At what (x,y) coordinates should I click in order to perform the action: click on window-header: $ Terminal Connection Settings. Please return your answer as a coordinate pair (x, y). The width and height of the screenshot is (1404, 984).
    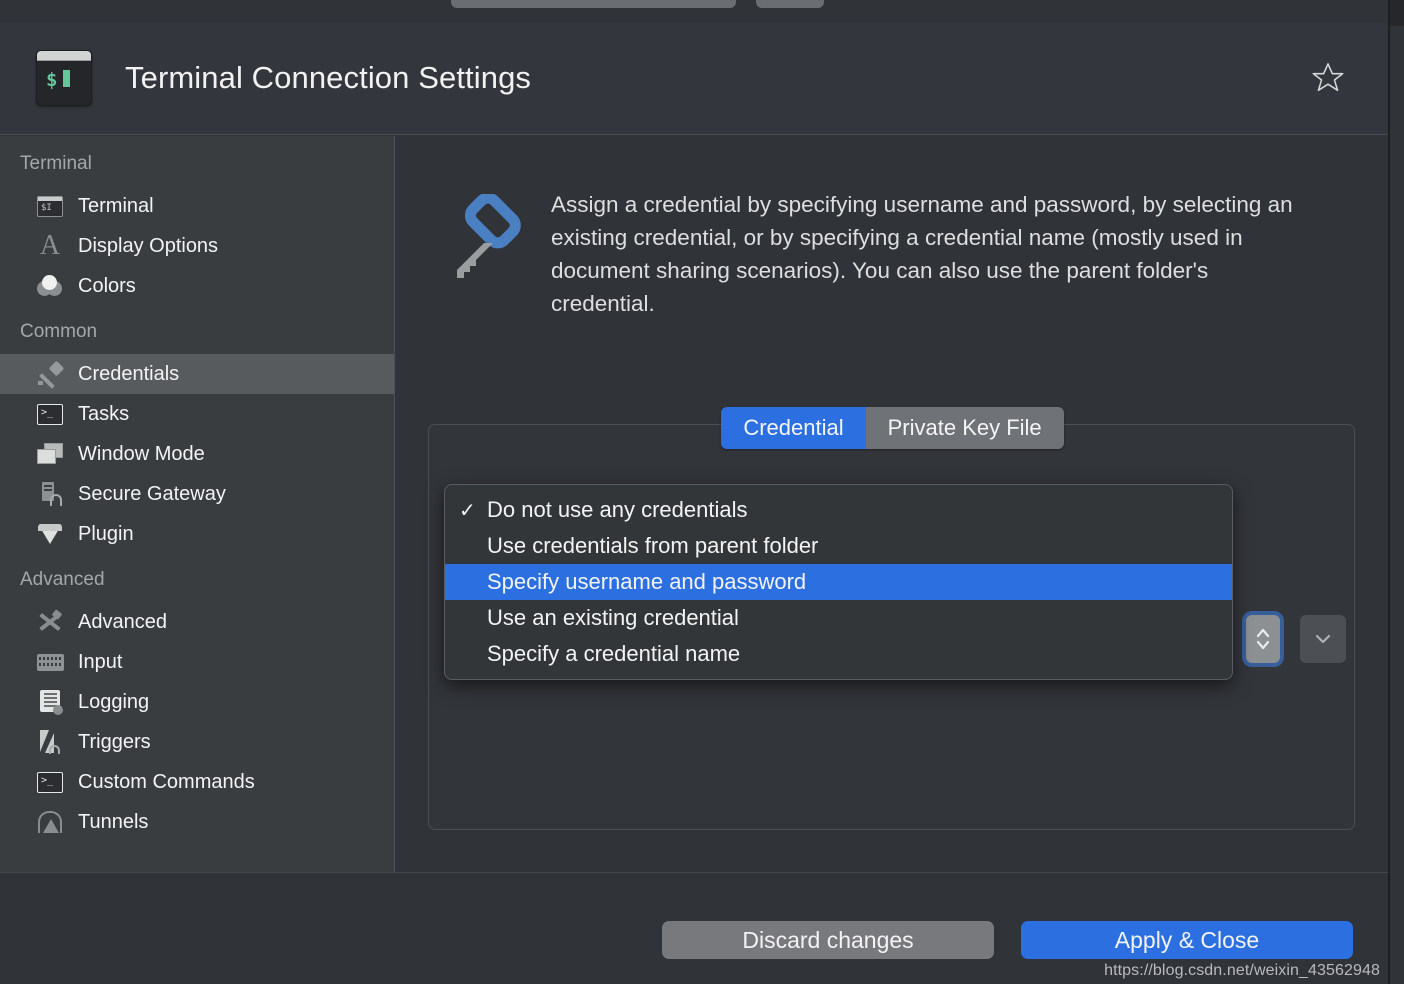
    Looking at the image, I should click on (695, 78).